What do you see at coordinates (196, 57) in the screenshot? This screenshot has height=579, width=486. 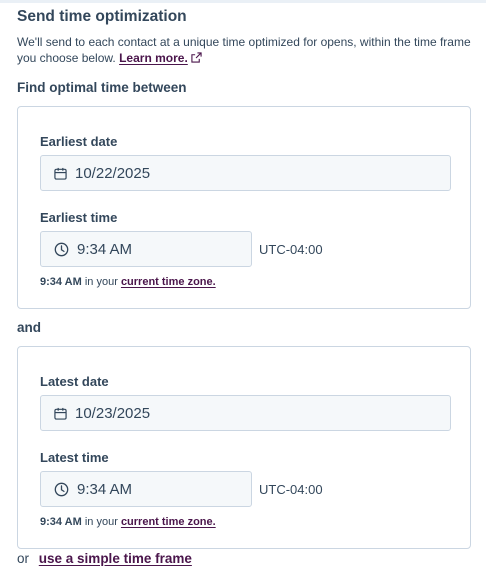 I see `external-link-icon` at bounding box center [196, 57].